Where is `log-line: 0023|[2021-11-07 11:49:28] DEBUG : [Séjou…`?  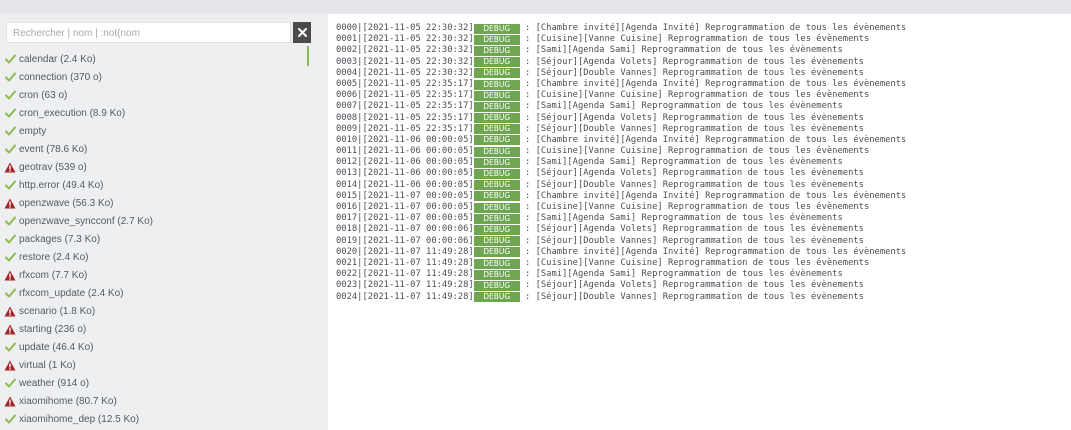
log-line: 0023|[2021-11-07 11:49:28] DEBUG : [Séjou… is located at coordinates (621, 285).